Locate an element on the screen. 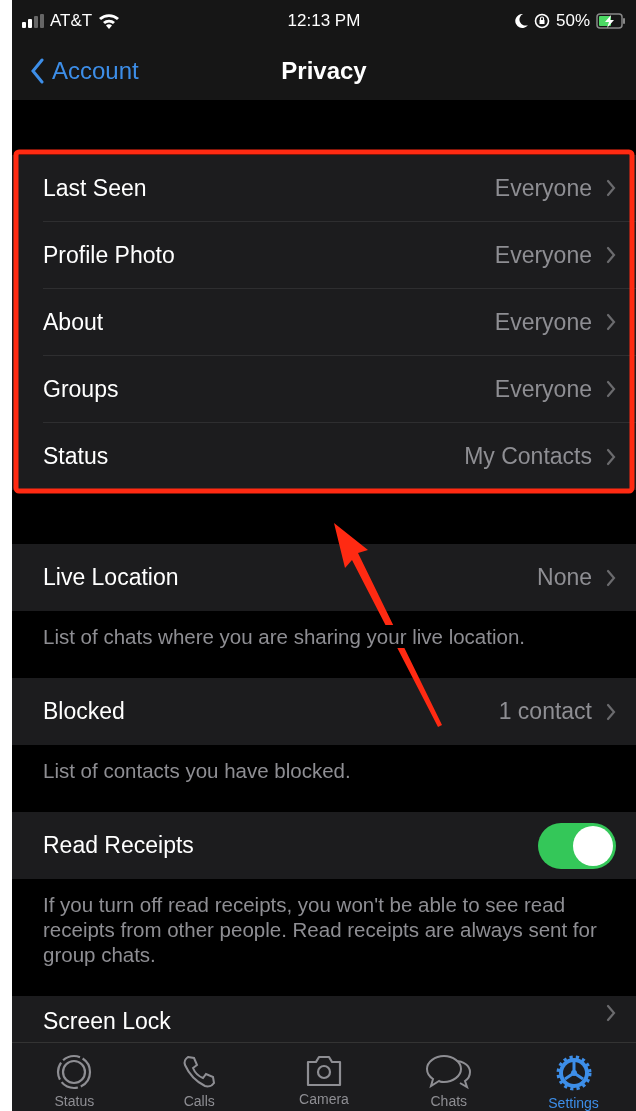 The image size is (636, 1111). rotation-lock-icon is located at coordinates (541, 21).